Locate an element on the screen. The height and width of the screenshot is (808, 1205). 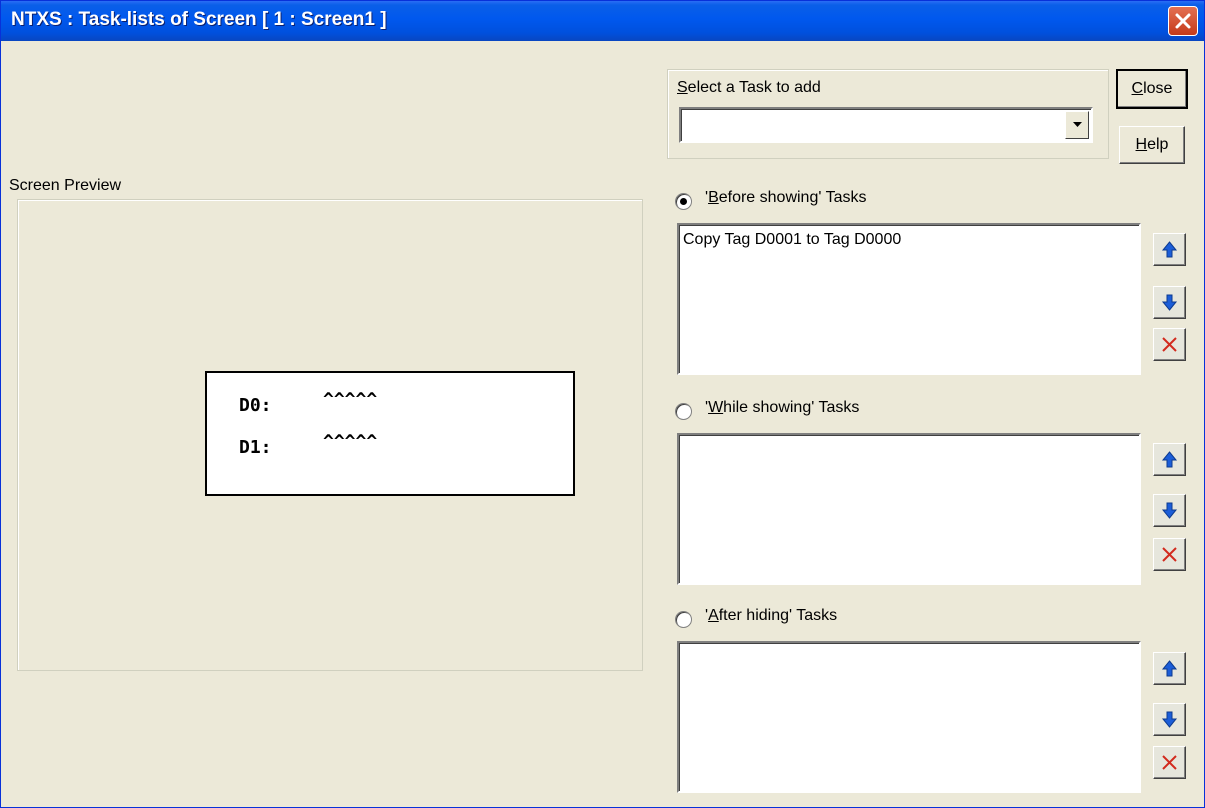
radio-selected-dot is located at coordinates (683, 201).